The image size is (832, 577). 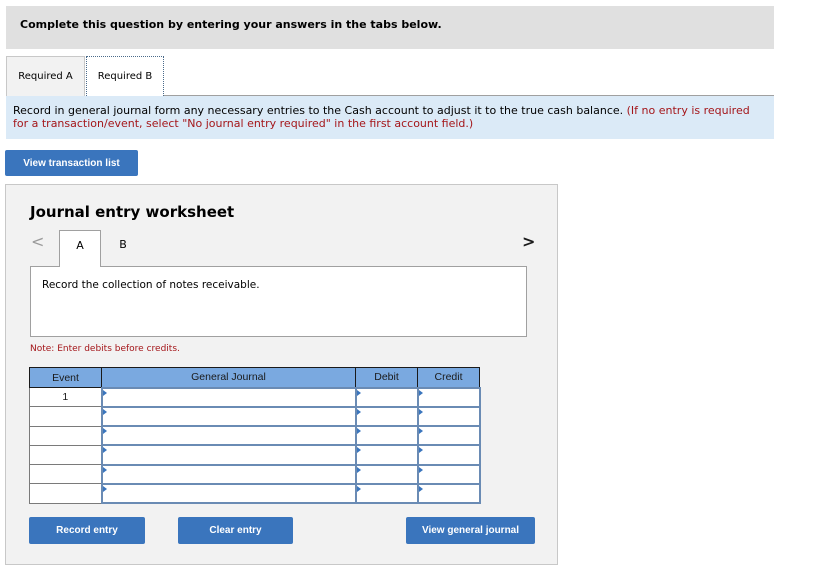 I want to click on record-entry-button: Record entry, so click(x=87, y=530).